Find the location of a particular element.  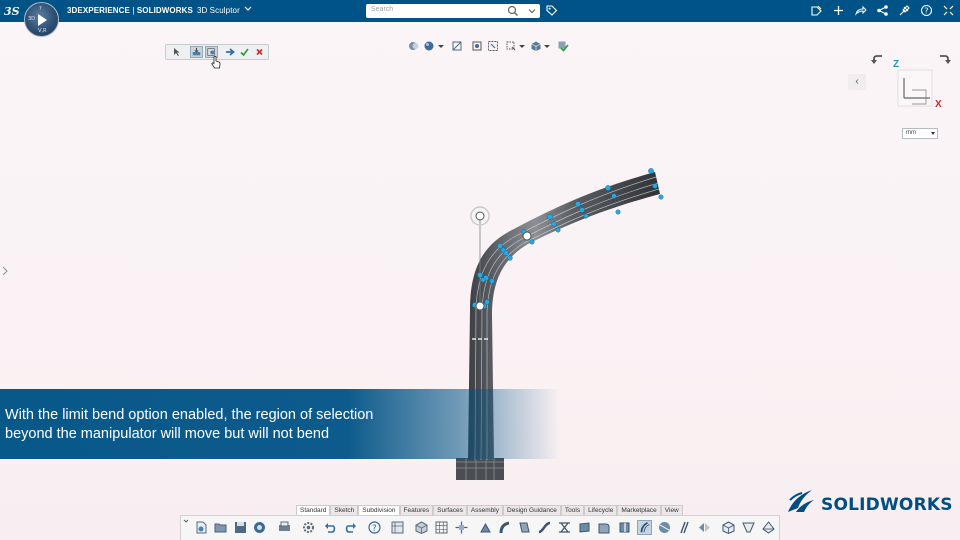

sweep-icon is located at coordinates (544, 527).